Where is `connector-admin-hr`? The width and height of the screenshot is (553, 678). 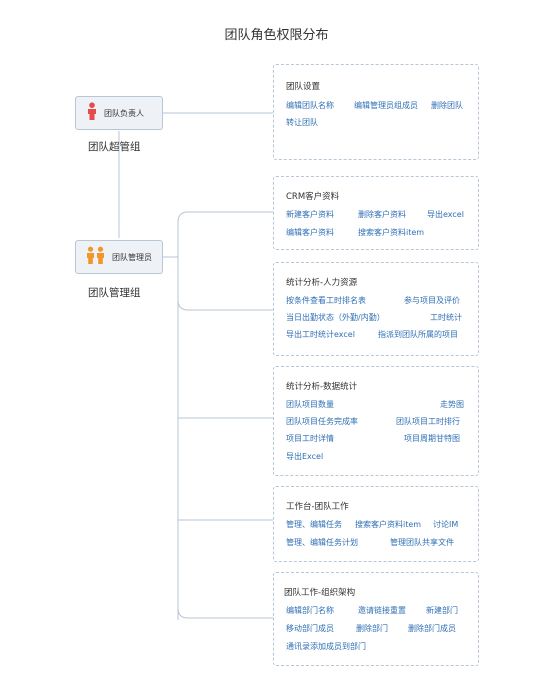
connector-admin-hr is located at coordinates (225, 305).